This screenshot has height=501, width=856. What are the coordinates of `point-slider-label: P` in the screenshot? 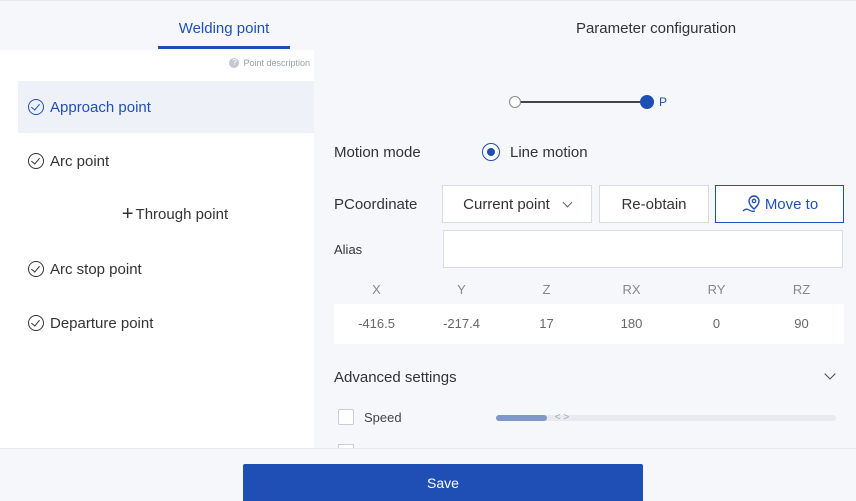 It's located at (663, 102).